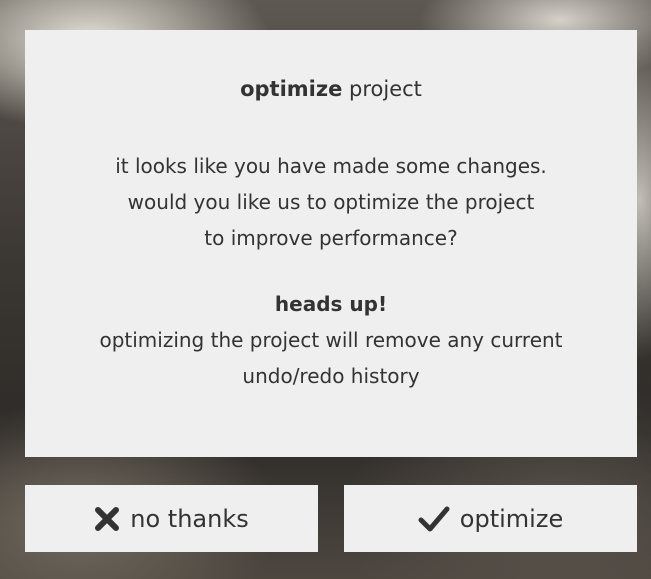 The width and height of the screenshot is (651, 579). What do you see at coordinates (331, 304) in the screenshot?
I see `heads-up-heading: heads up!` at bounding box center [331, 304].